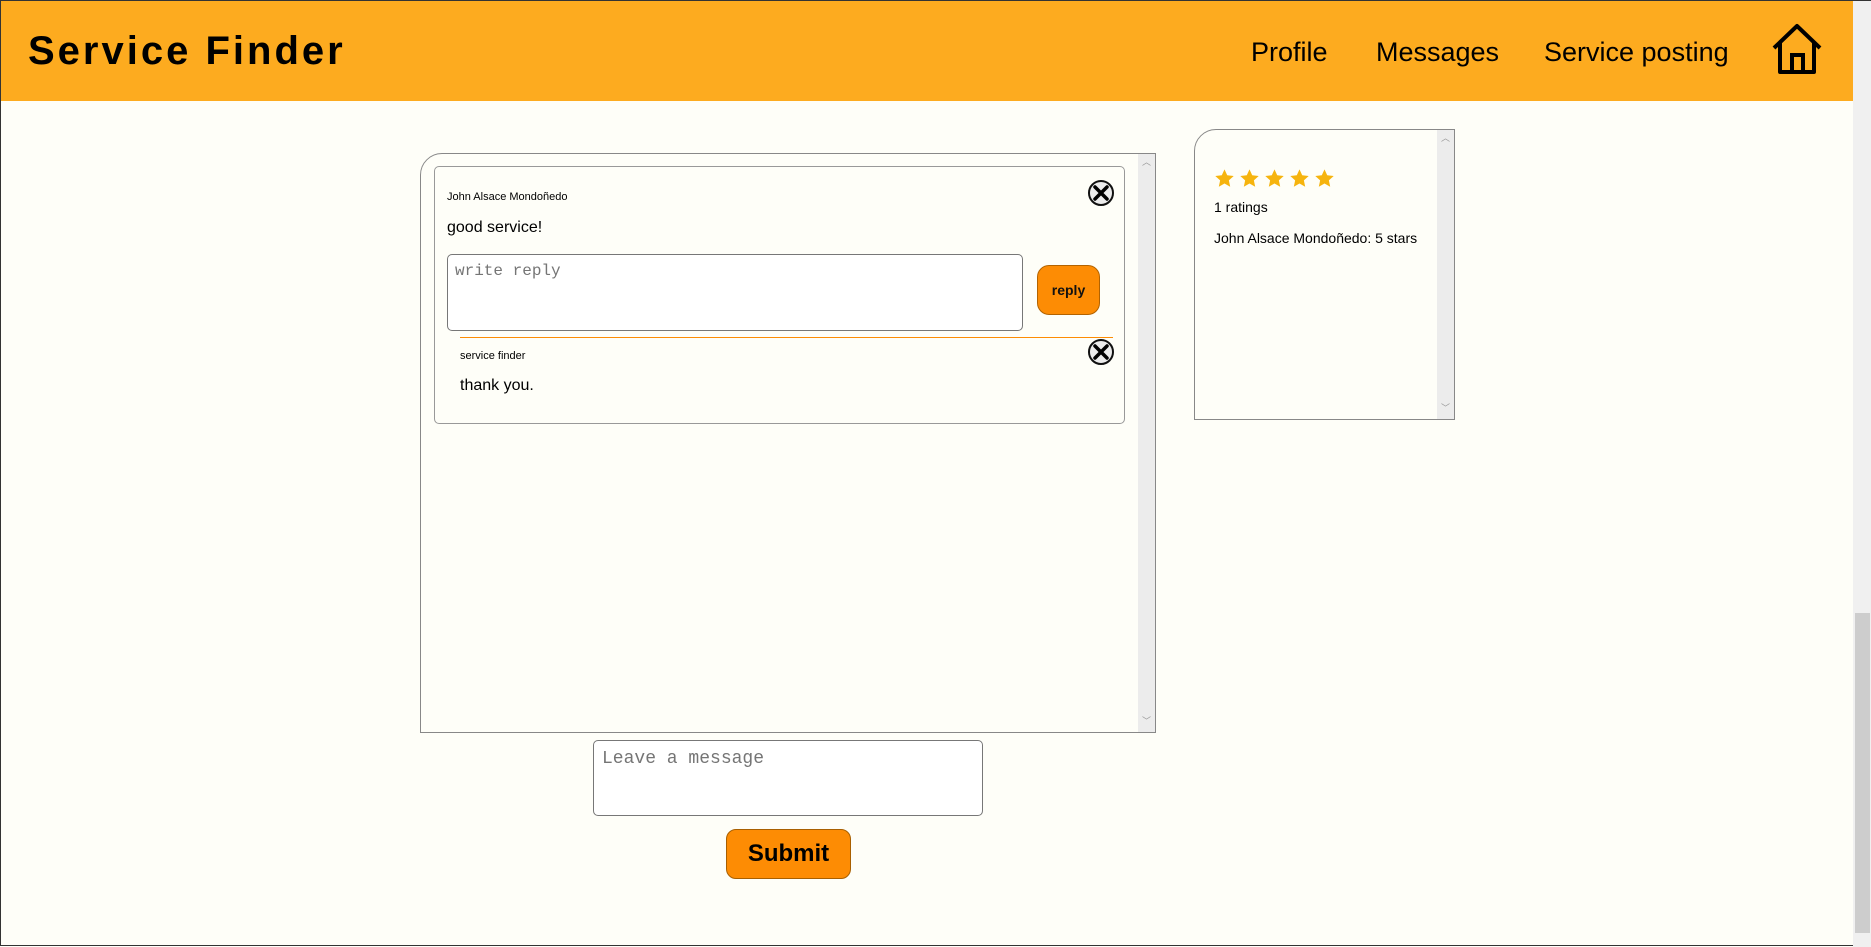 Image resolution: width=1871 pixels, height=947 pixels. I want to click on brand-title: Service Finder, so click(187, 51).